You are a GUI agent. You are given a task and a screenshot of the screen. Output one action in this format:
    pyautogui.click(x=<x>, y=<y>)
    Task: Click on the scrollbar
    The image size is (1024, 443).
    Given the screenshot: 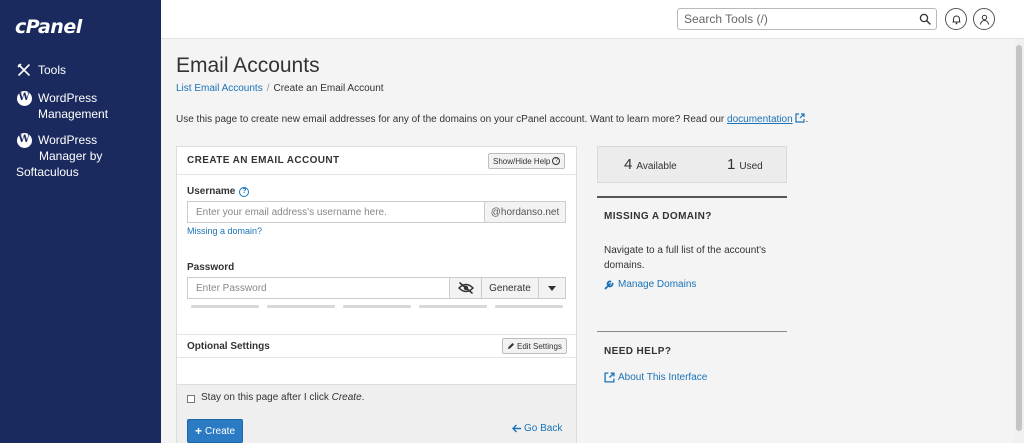 What is the action you would take?
    pyautogui.click(x=1019, y=241)
    